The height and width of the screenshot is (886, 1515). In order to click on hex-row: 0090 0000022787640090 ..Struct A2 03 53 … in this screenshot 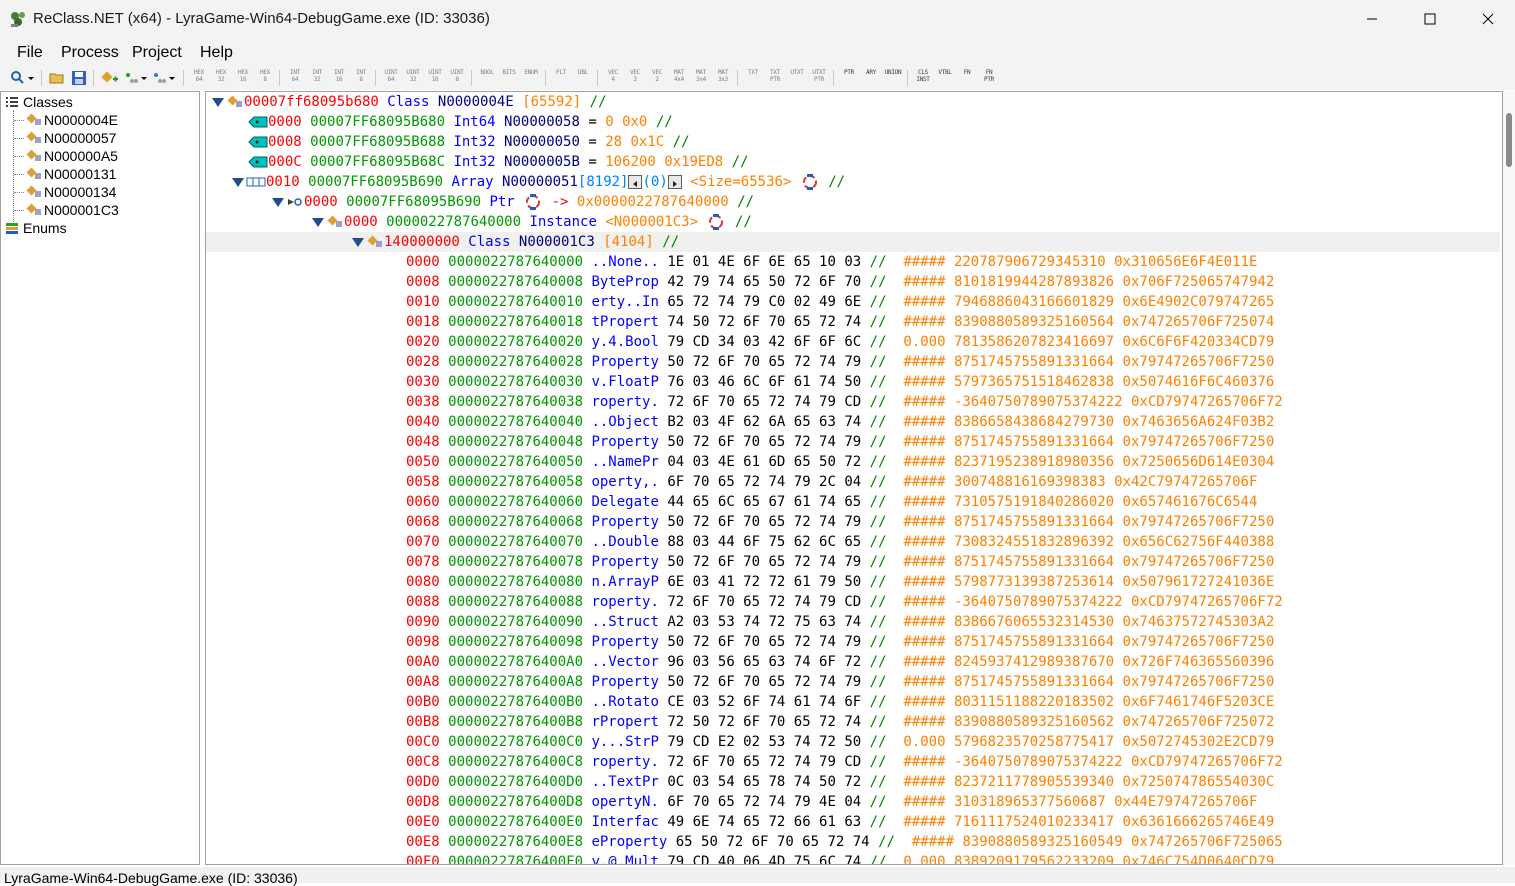, I will do `click(853, 622)`.